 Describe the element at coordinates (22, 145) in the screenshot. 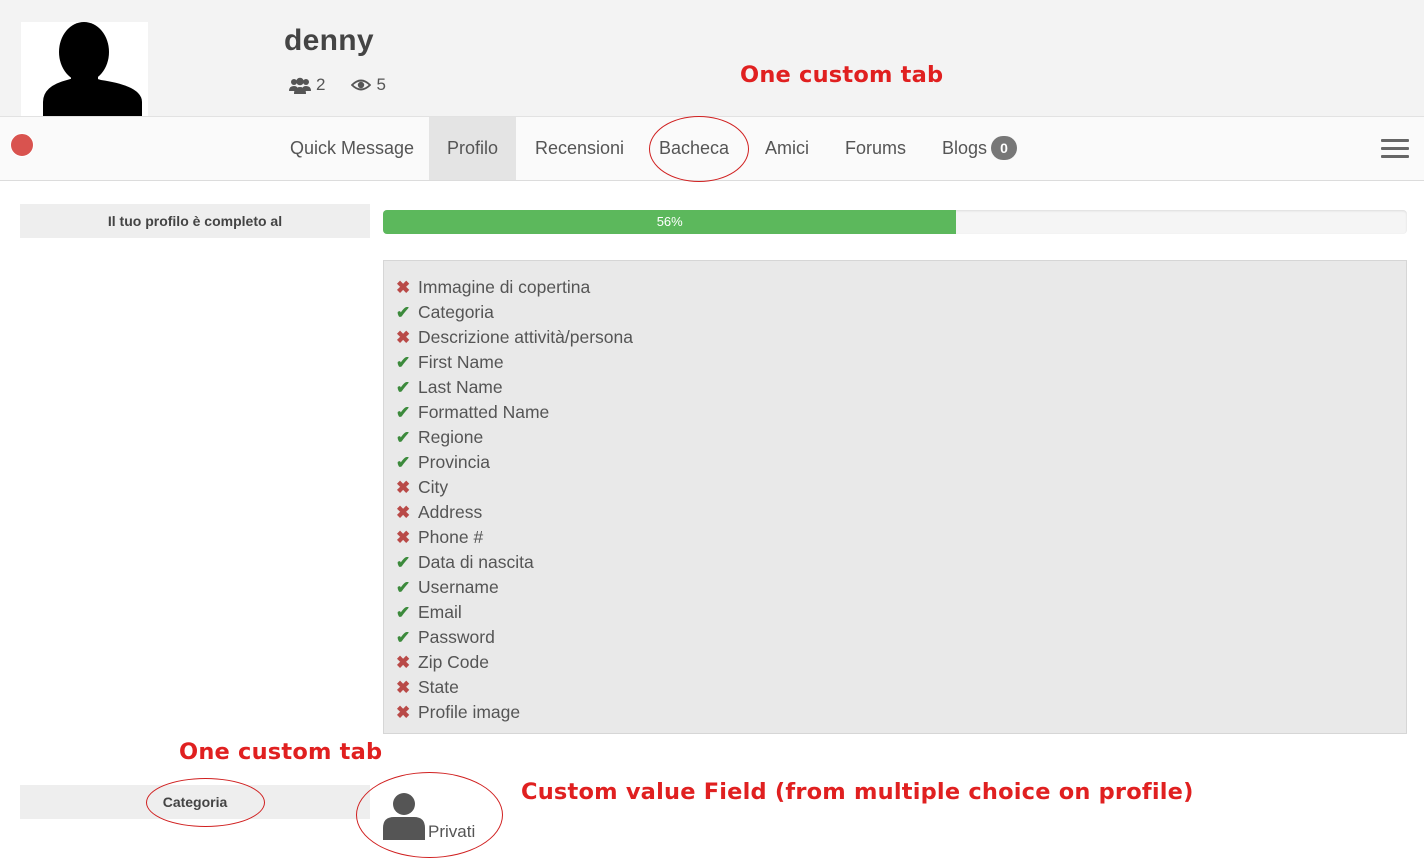

I see `status-indicator` at that location.